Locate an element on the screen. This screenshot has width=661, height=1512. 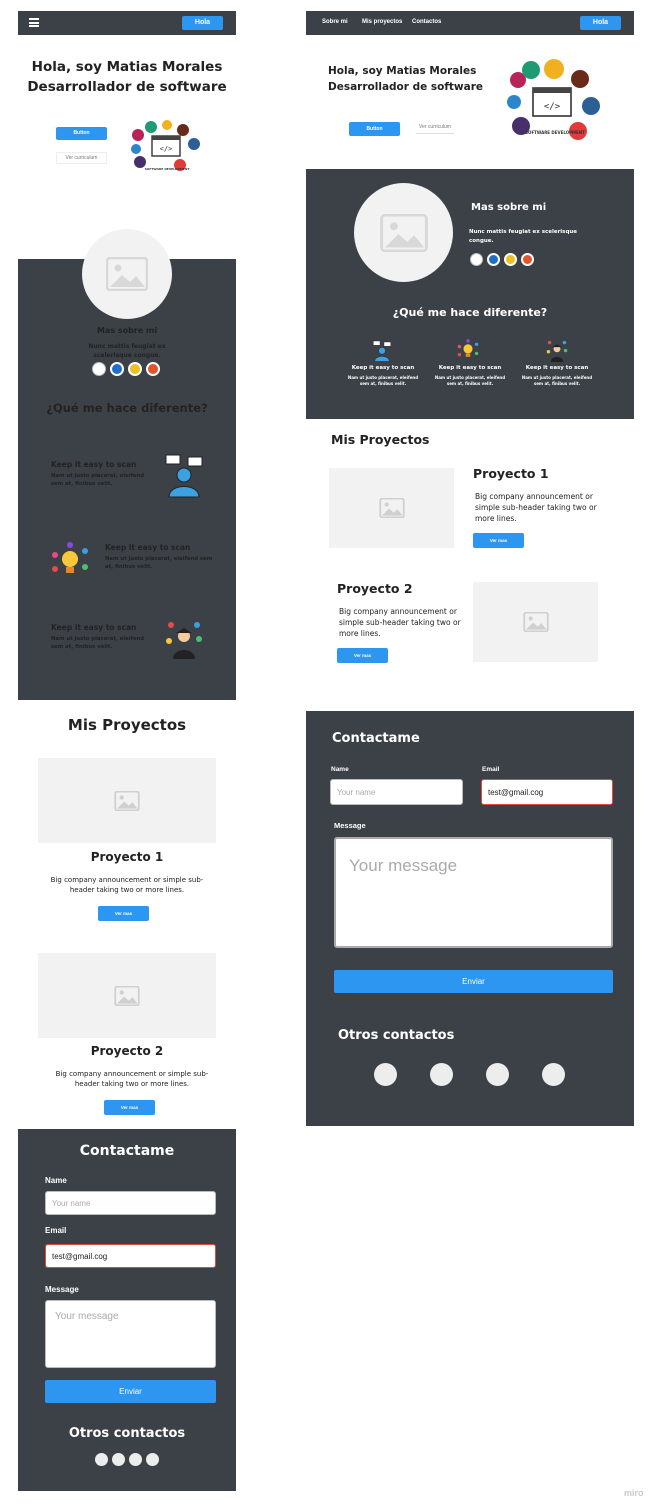
tech-icons is located at coordinates (504, 260).